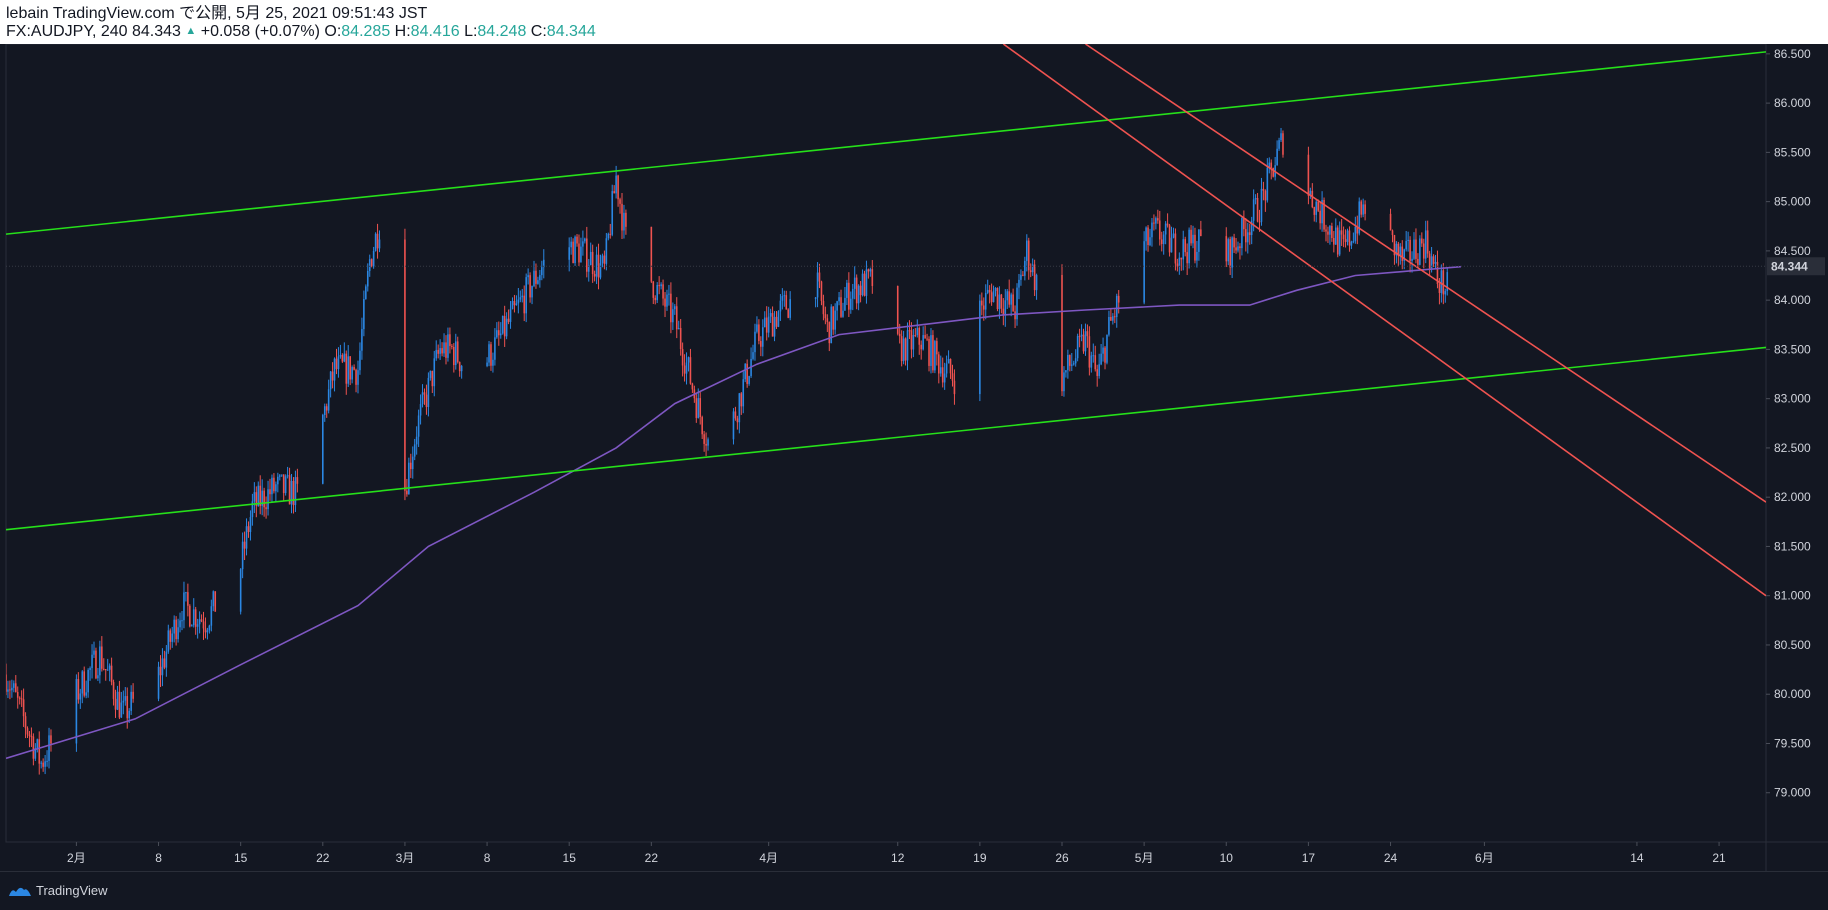  Describe the element at coordinates (72, 890) in the screenshot. I see `brand-text: TradingView` at that location.